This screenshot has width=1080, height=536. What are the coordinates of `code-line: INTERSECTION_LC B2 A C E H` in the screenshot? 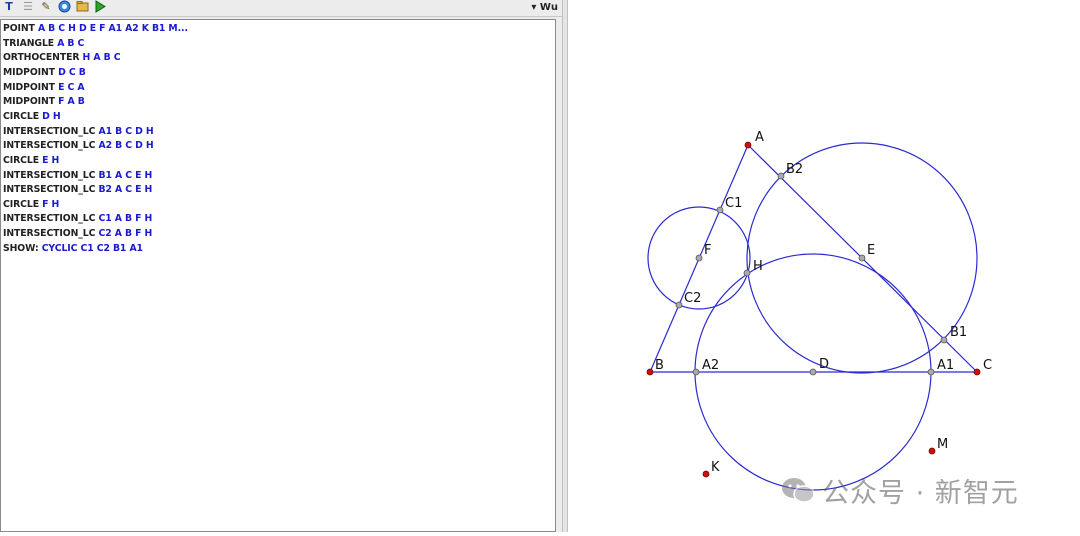 It's located at (77, 190).